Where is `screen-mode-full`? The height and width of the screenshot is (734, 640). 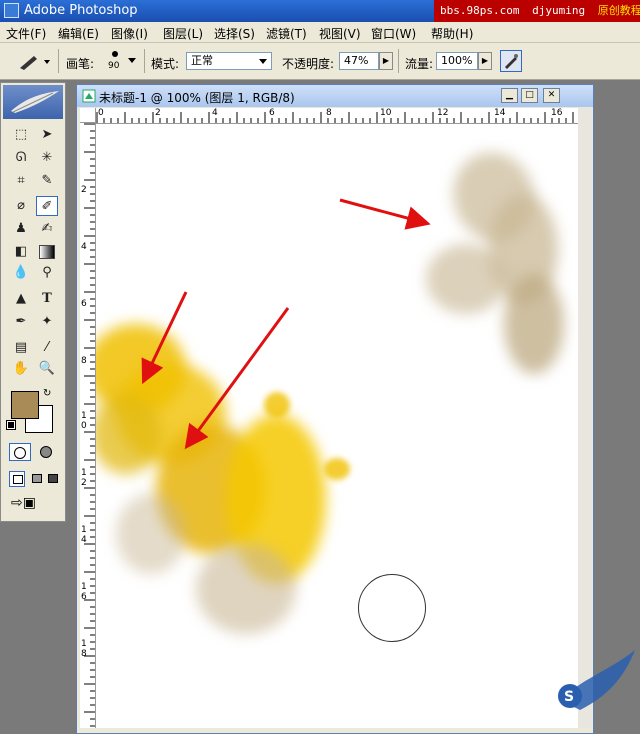 screen-mode-full is located at coordinates (52, 479).